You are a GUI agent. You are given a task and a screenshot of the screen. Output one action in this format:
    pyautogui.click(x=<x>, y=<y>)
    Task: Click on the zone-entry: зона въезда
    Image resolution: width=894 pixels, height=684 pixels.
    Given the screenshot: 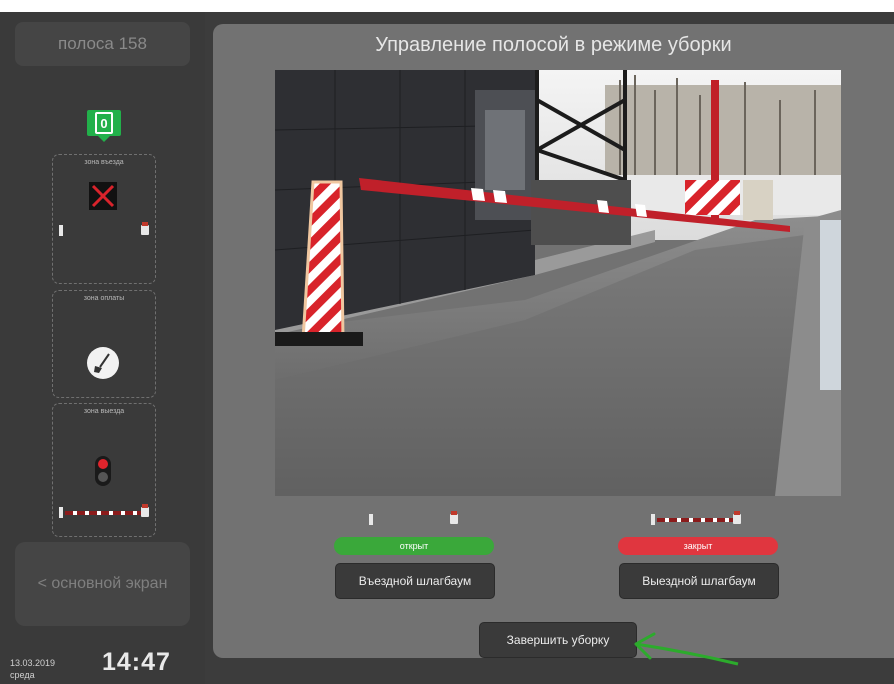 What is the action you would take?
    pyautogui.click(x=104, y=219)
    